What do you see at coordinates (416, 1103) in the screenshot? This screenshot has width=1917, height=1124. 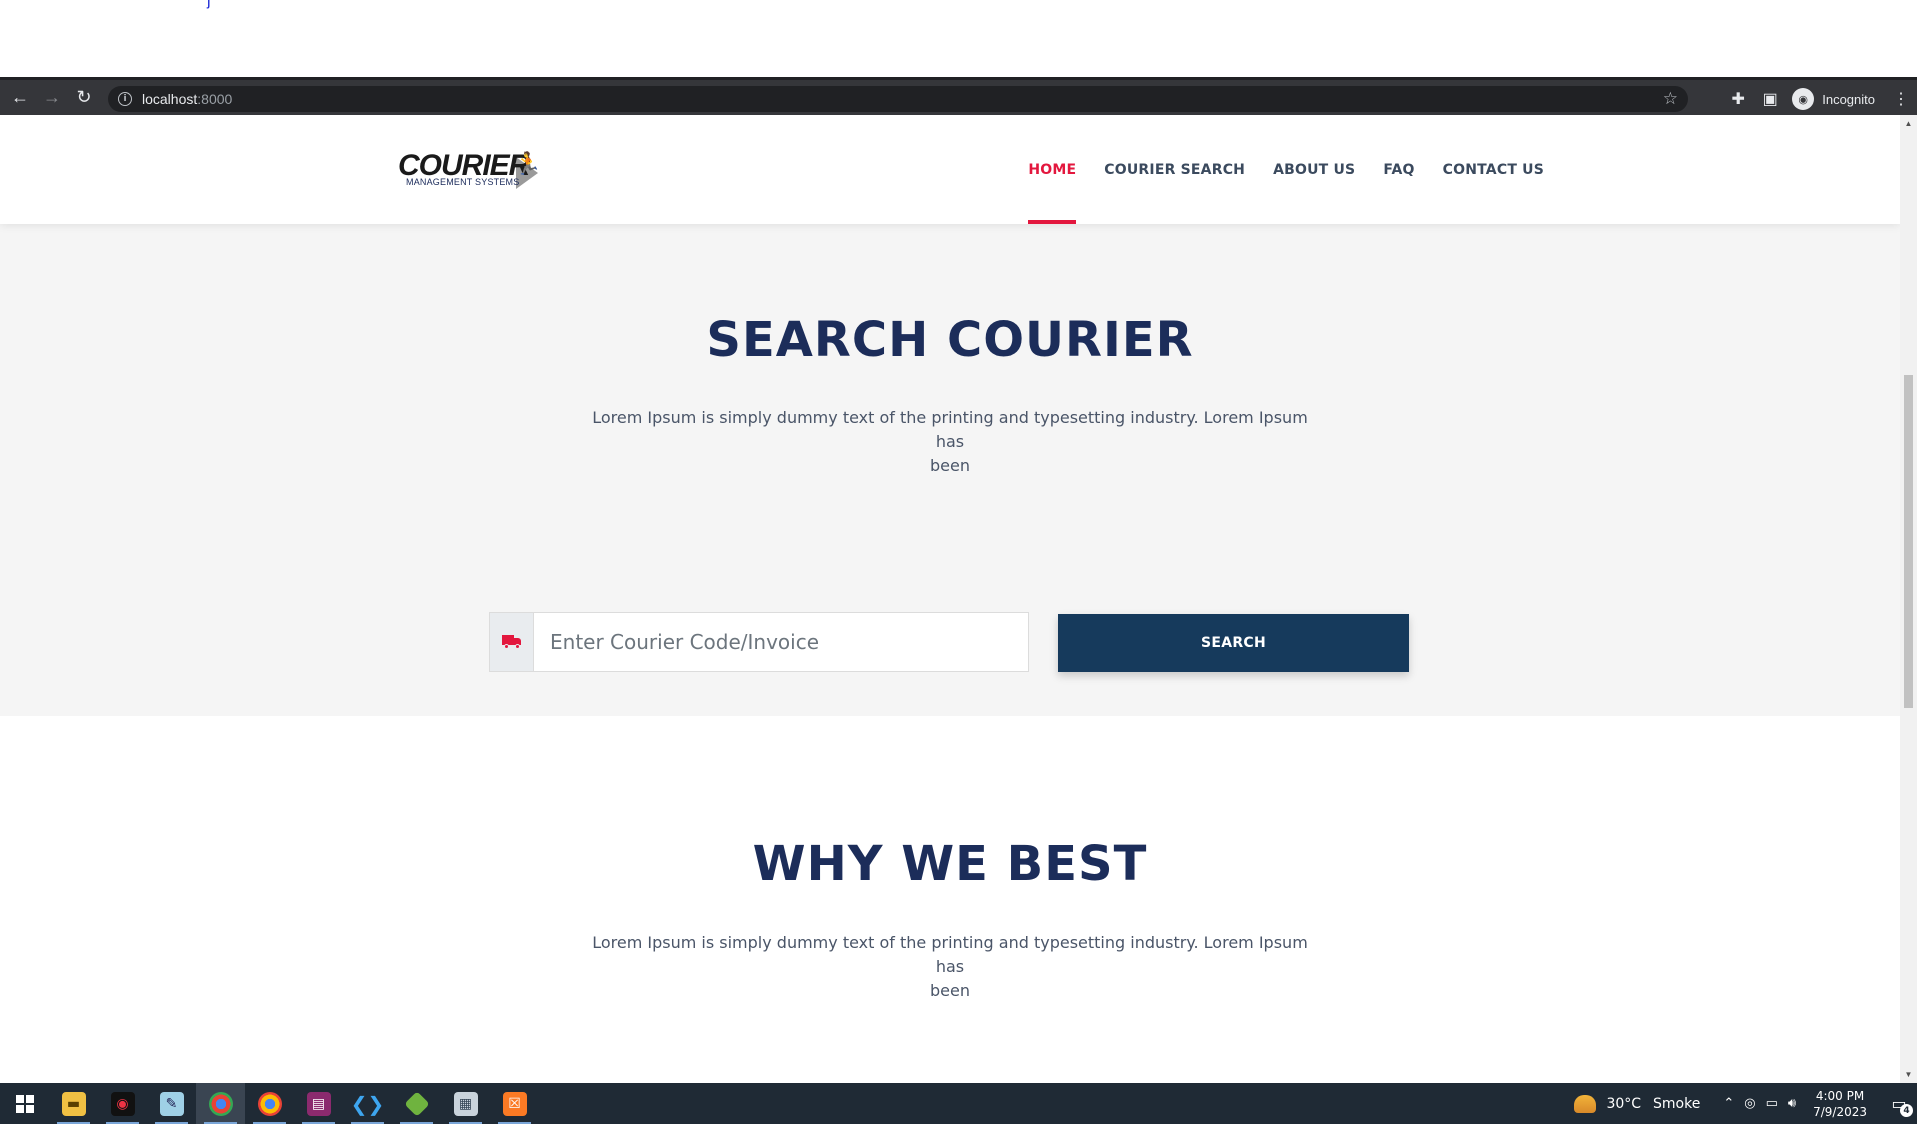 I see `git-icon` at bounding box center [416, 1103].